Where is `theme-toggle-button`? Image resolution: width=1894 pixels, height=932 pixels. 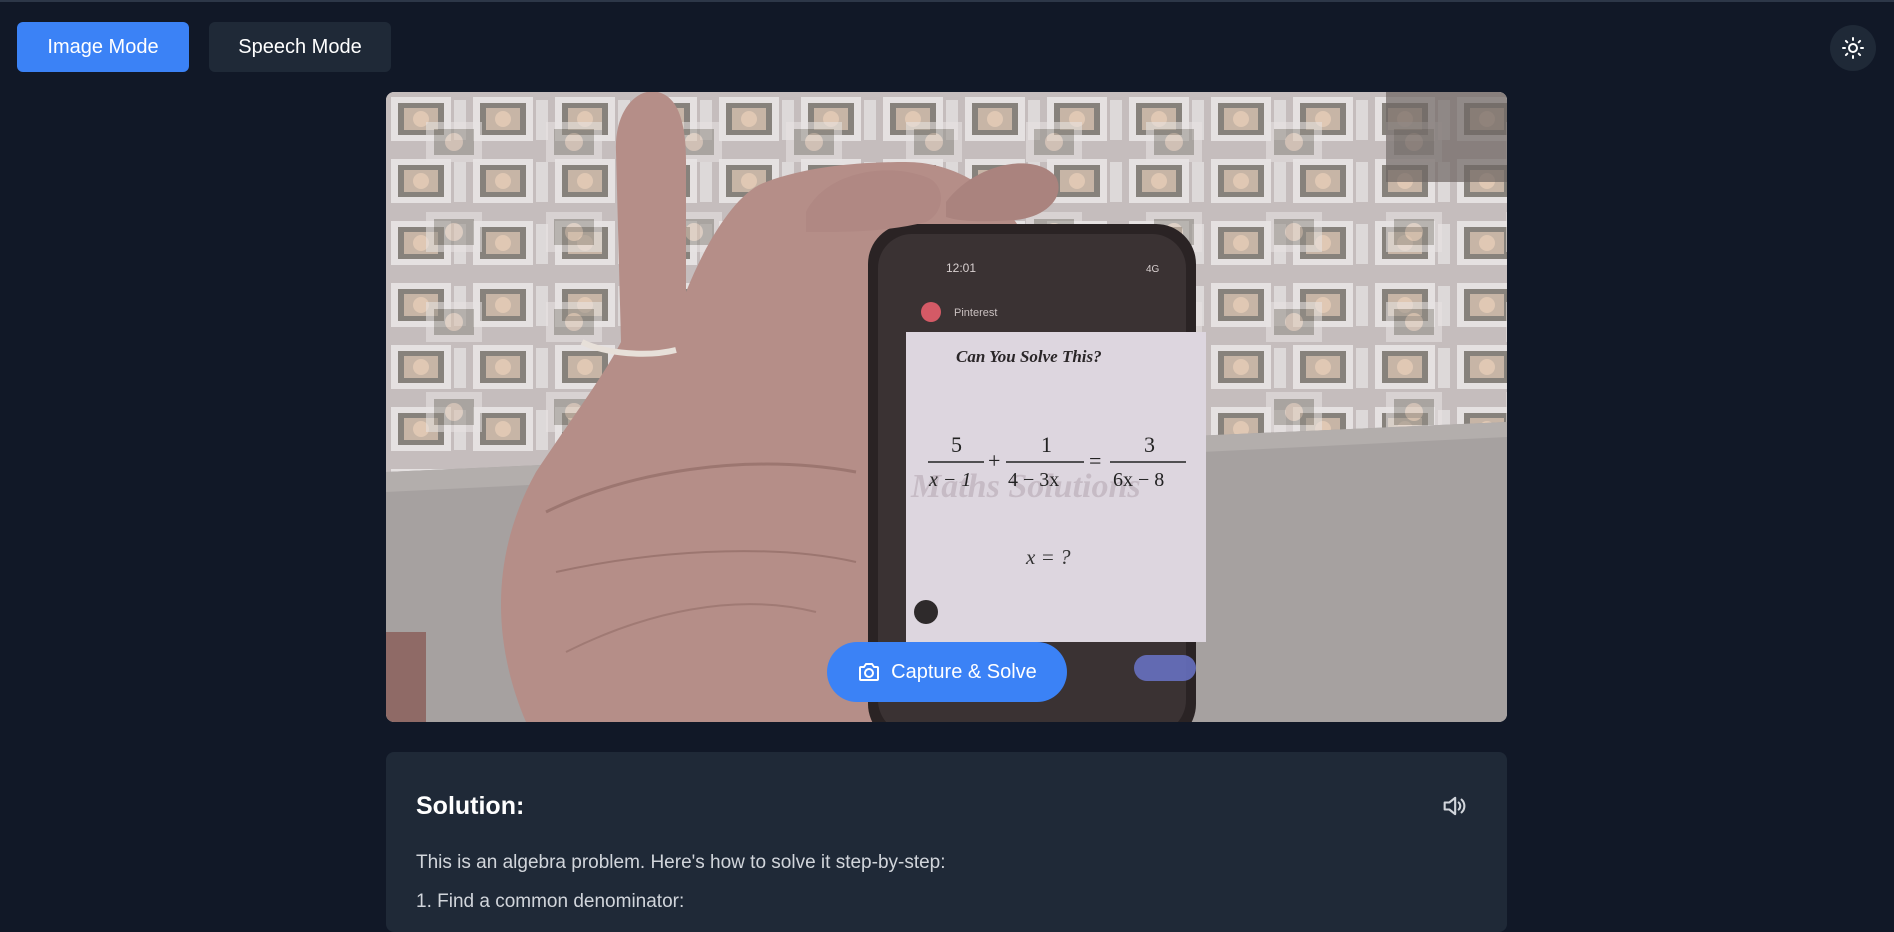
theme-toggle-button is located at coordinates (1853, 48).